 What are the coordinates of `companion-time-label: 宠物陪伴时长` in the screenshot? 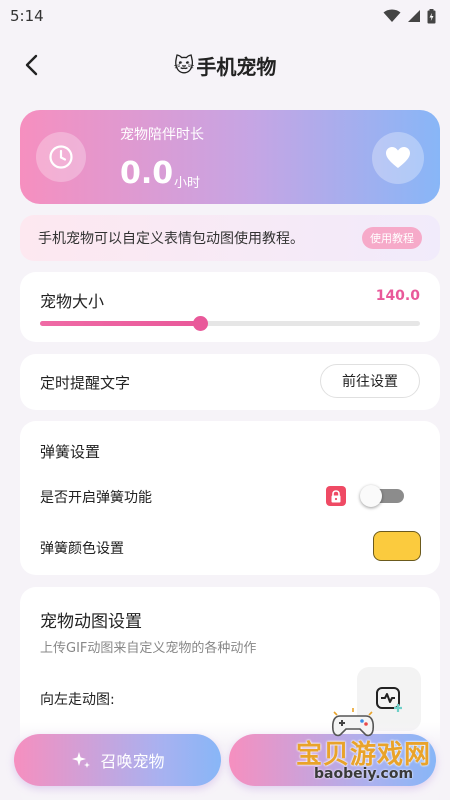 It's located at (162, 135).